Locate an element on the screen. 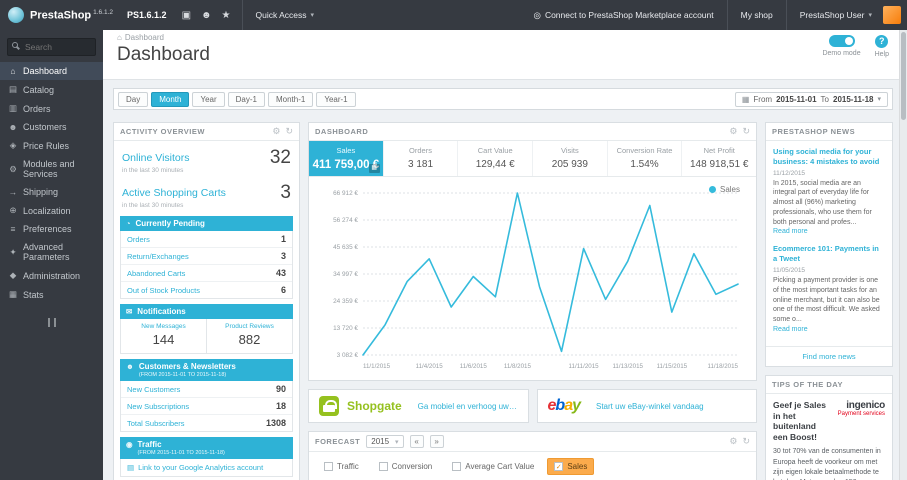 Image resolution: width=907 pixels, height=480 pixels. forecast-toggle-sales: ✓ Sales is located at coordinates (571, 466).